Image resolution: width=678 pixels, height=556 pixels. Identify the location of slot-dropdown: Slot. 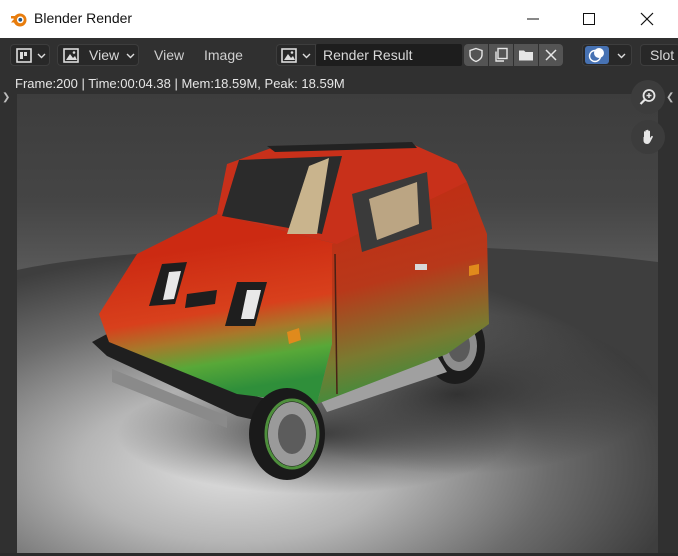
(659, 55).